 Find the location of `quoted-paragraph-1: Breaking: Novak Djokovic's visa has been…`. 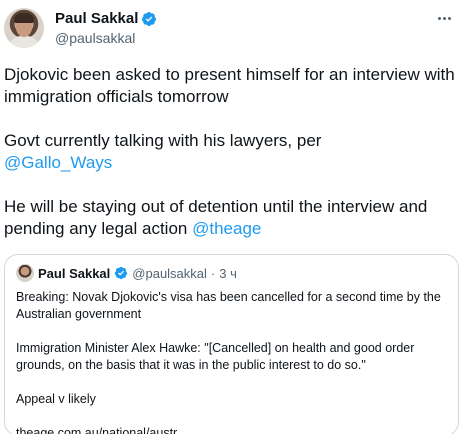

quoted-paragraph-1: Breaking: Novak Djokovic's visa has been… is located at coordinates (228, 305).